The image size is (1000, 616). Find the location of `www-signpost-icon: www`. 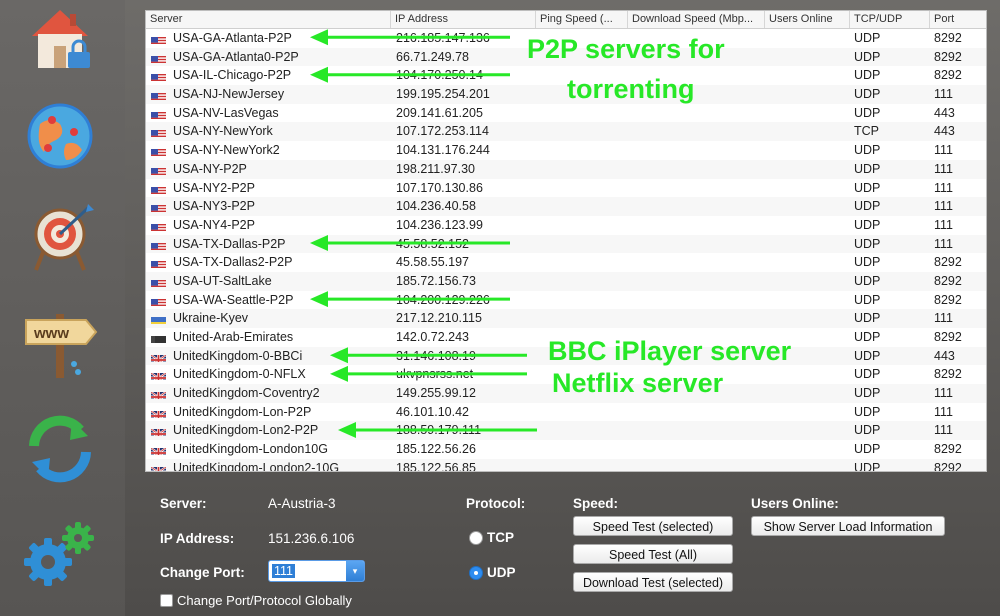

www-signpost-icon: www is located at coordinates (60, 339).